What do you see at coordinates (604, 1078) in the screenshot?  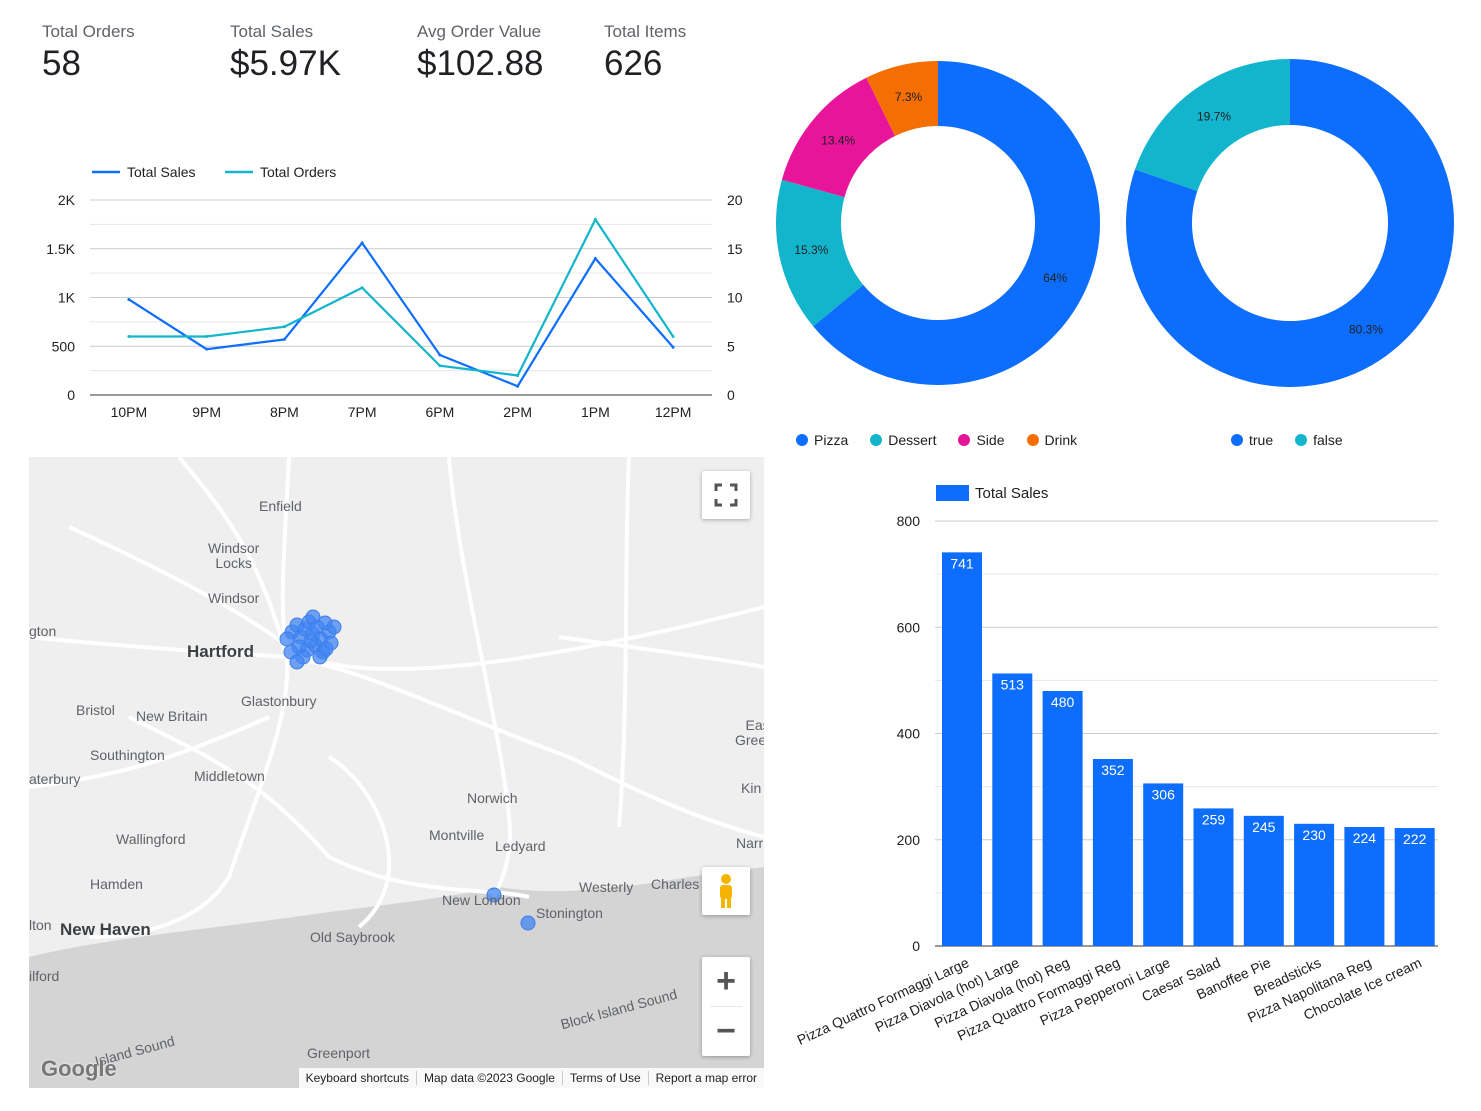 I see `terms-of-use-link: Terms of Use` at bounding box center [604, 1078].